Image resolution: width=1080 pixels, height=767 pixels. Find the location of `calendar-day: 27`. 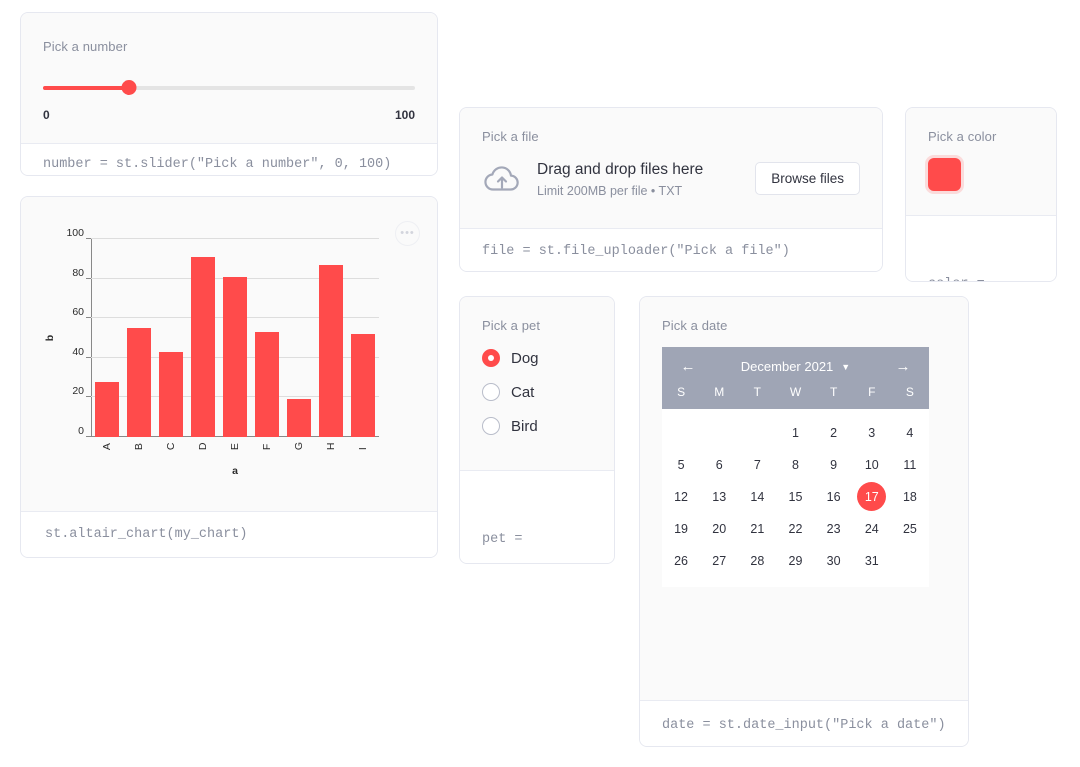

calendar-day: 27 is located at coordinates (719, 560).